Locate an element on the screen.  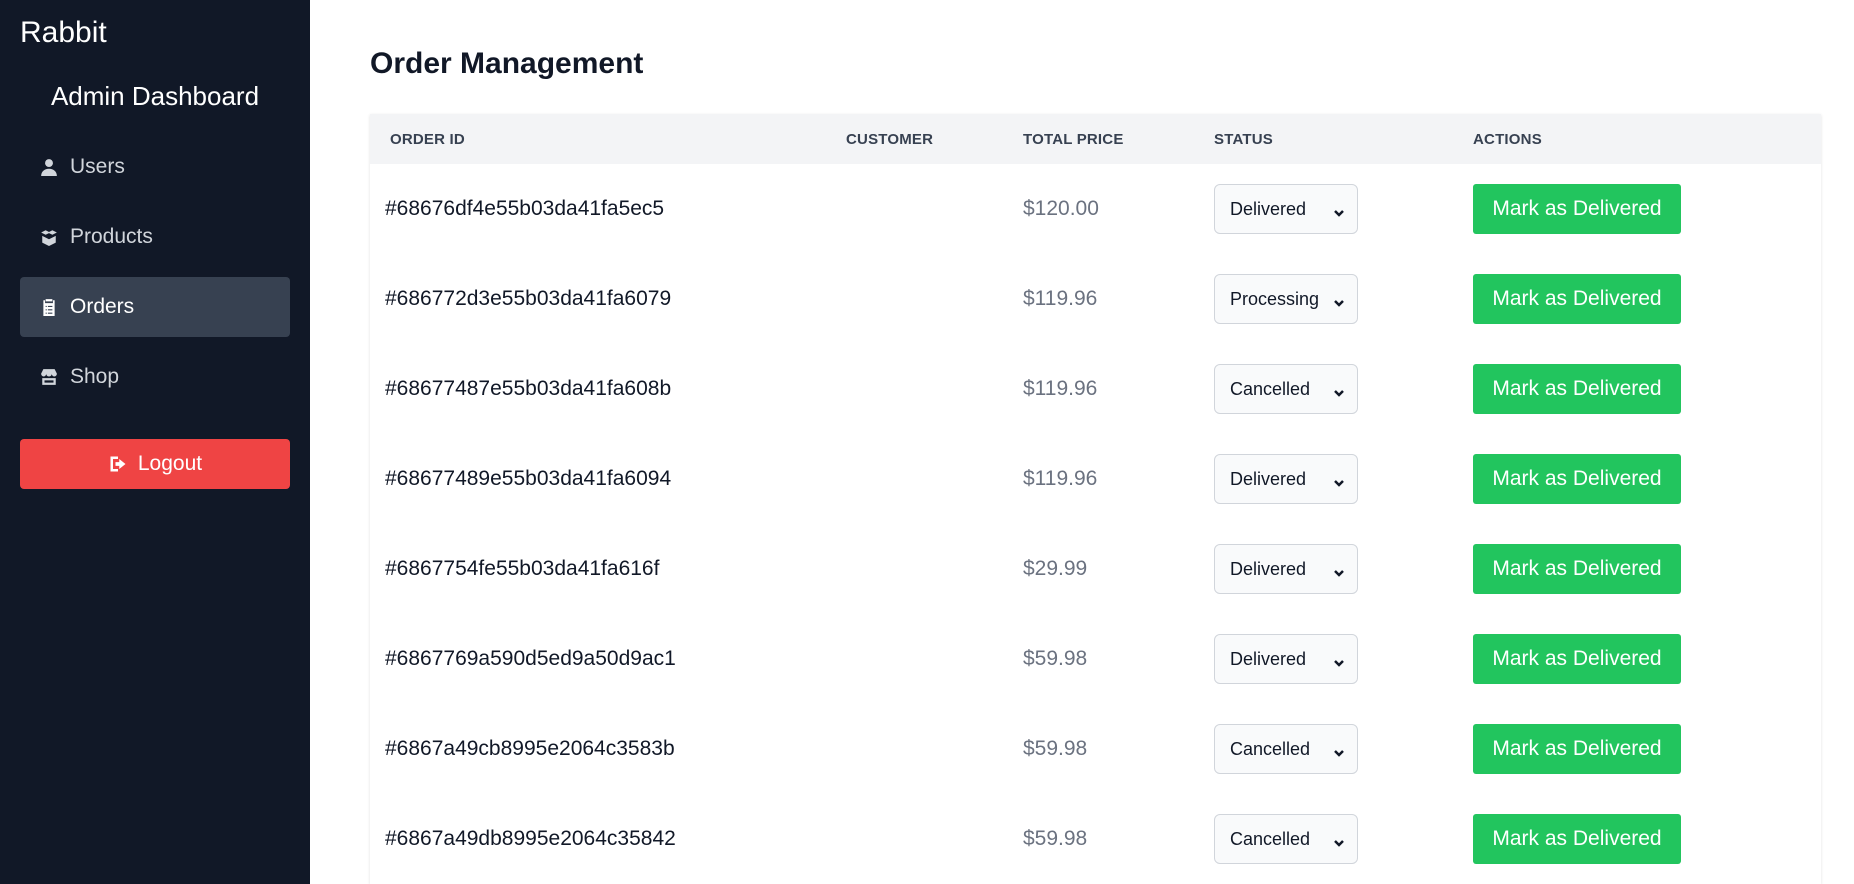
sidebar-item-label: Orders is located at coordinates (102, 306).